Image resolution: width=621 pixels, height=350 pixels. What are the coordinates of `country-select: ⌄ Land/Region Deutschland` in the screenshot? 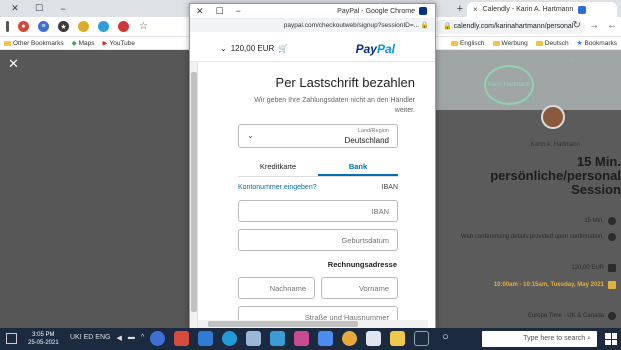 It's located at (318, 136).